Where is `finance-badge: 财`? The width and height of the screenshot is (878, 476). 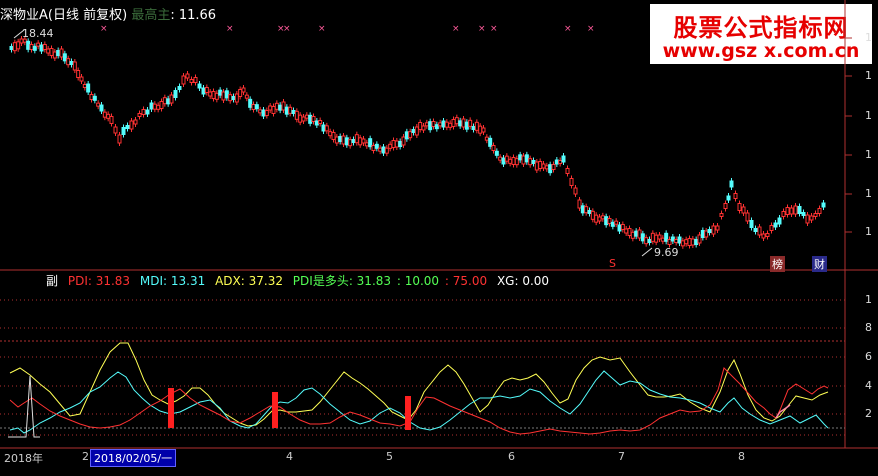 finance-badge: 财 is located at coordinates (819, 264).